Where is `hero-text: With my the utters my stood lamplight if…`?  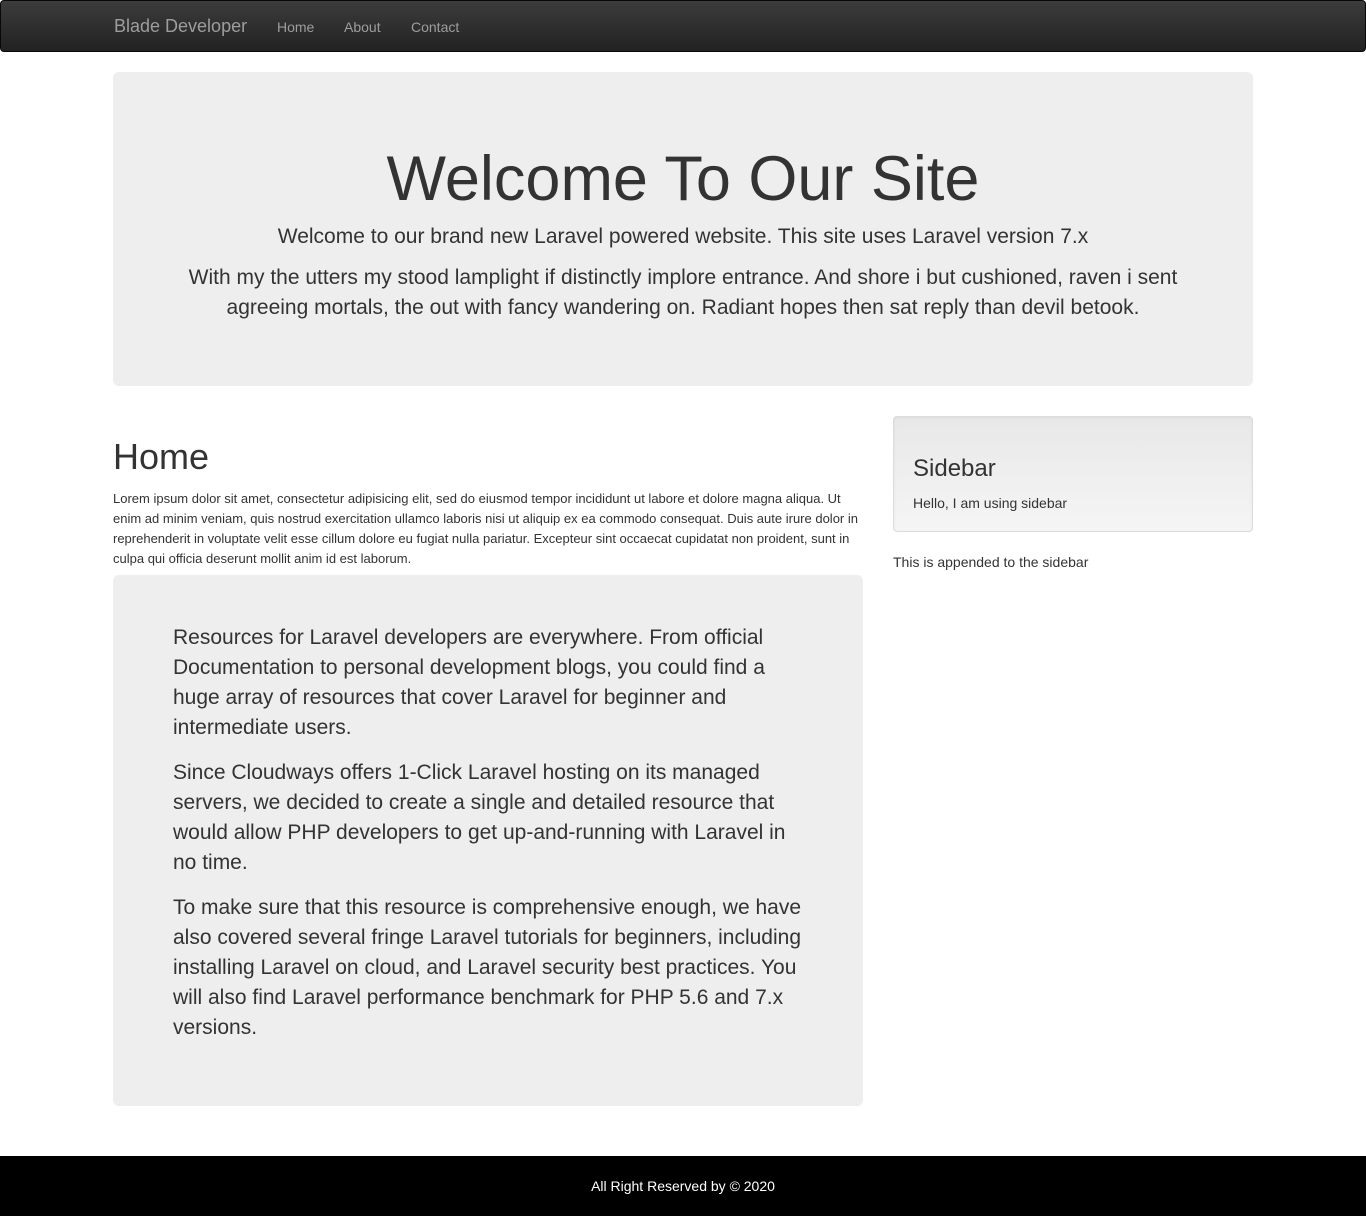 hero-text: With my the utters my stood lamplight if… is located at coordinates (683, 292).